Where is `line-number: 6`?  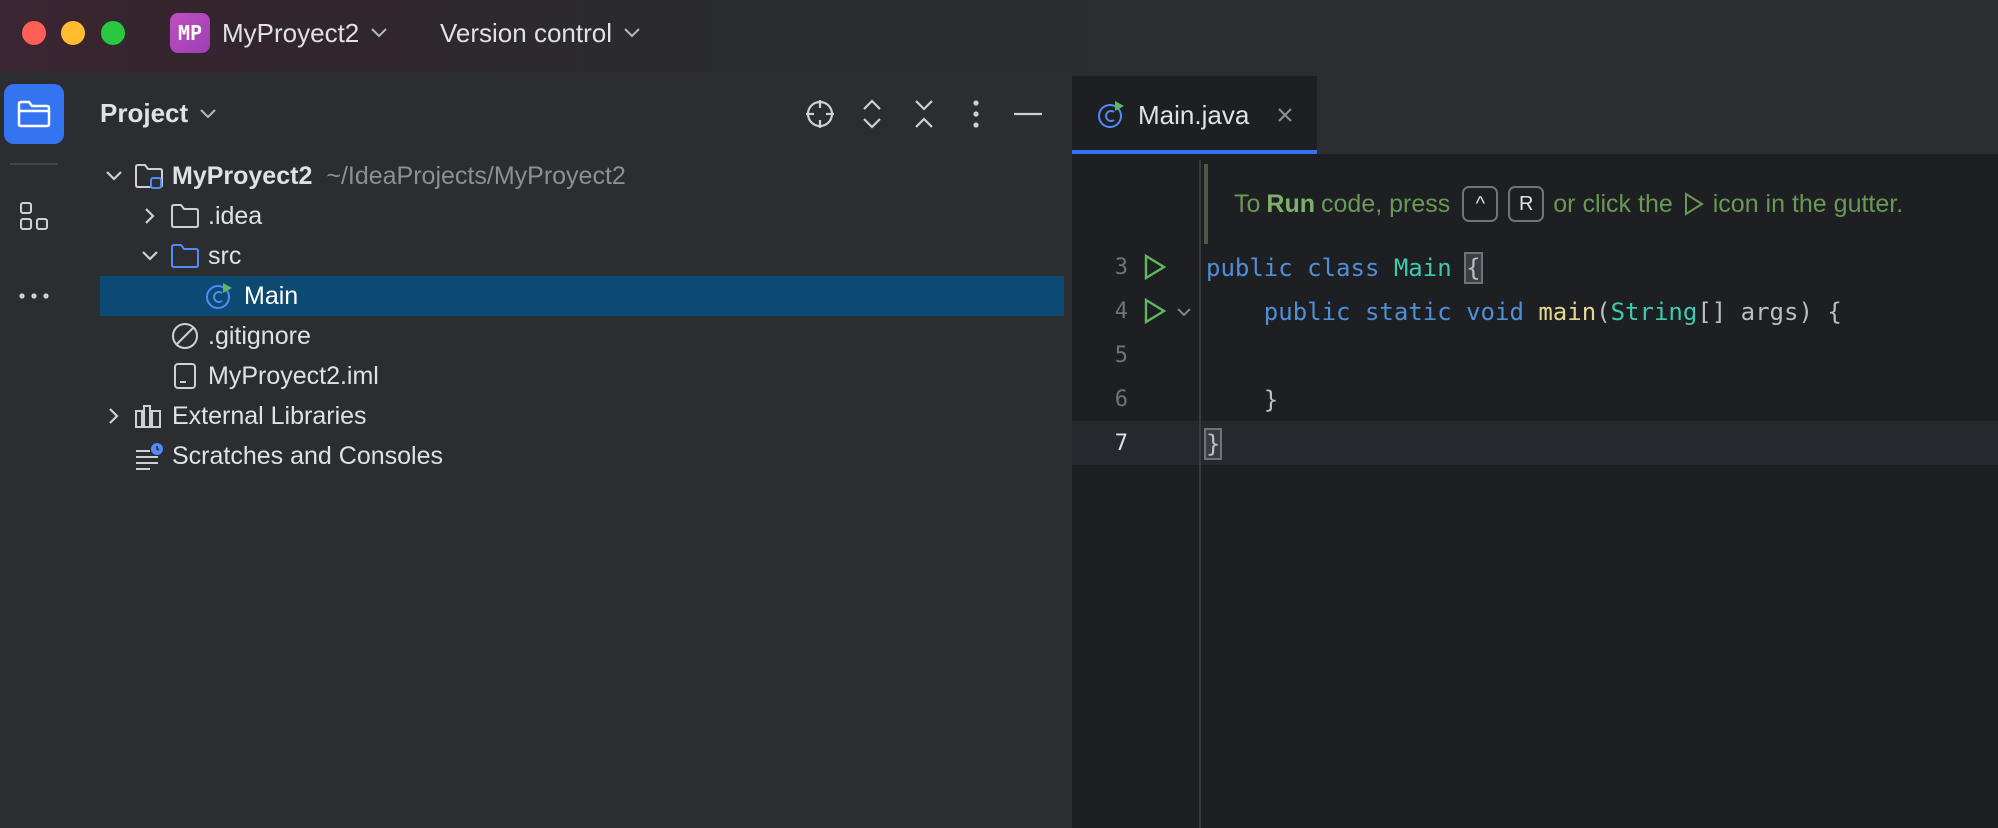
line-number: 6 is located at coordinates (1121, 399).